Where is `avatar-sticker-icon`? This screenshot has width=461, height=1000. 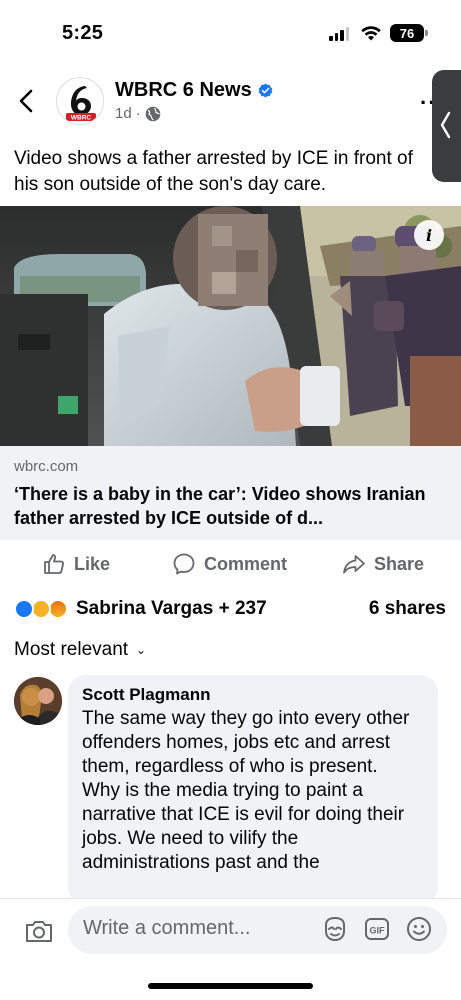
avatar-sticker-icon is located at coordinates (335, 929).